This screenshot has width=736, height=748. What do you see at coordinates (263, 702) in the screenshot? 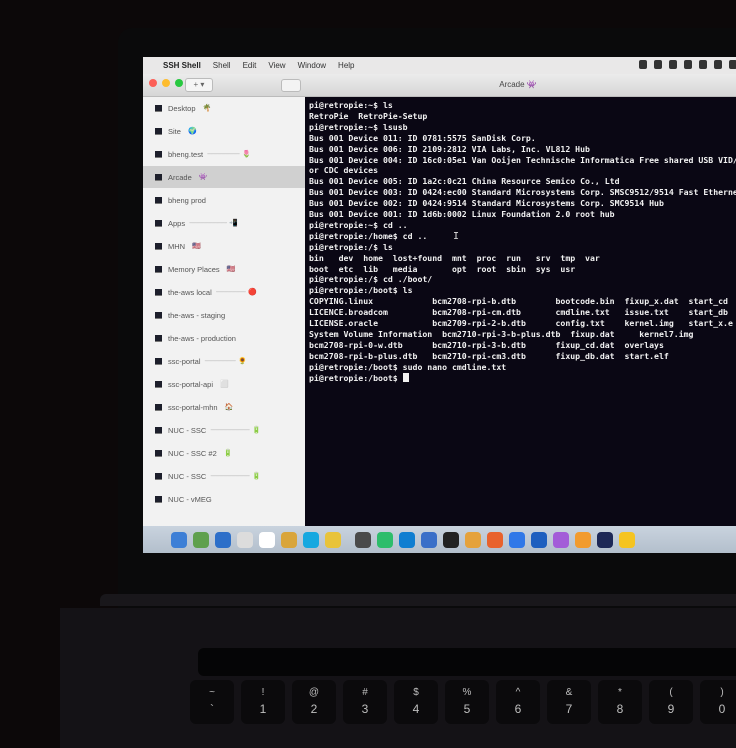
I see `keyboard-key: ! 1` at bounding box center [263, 702].